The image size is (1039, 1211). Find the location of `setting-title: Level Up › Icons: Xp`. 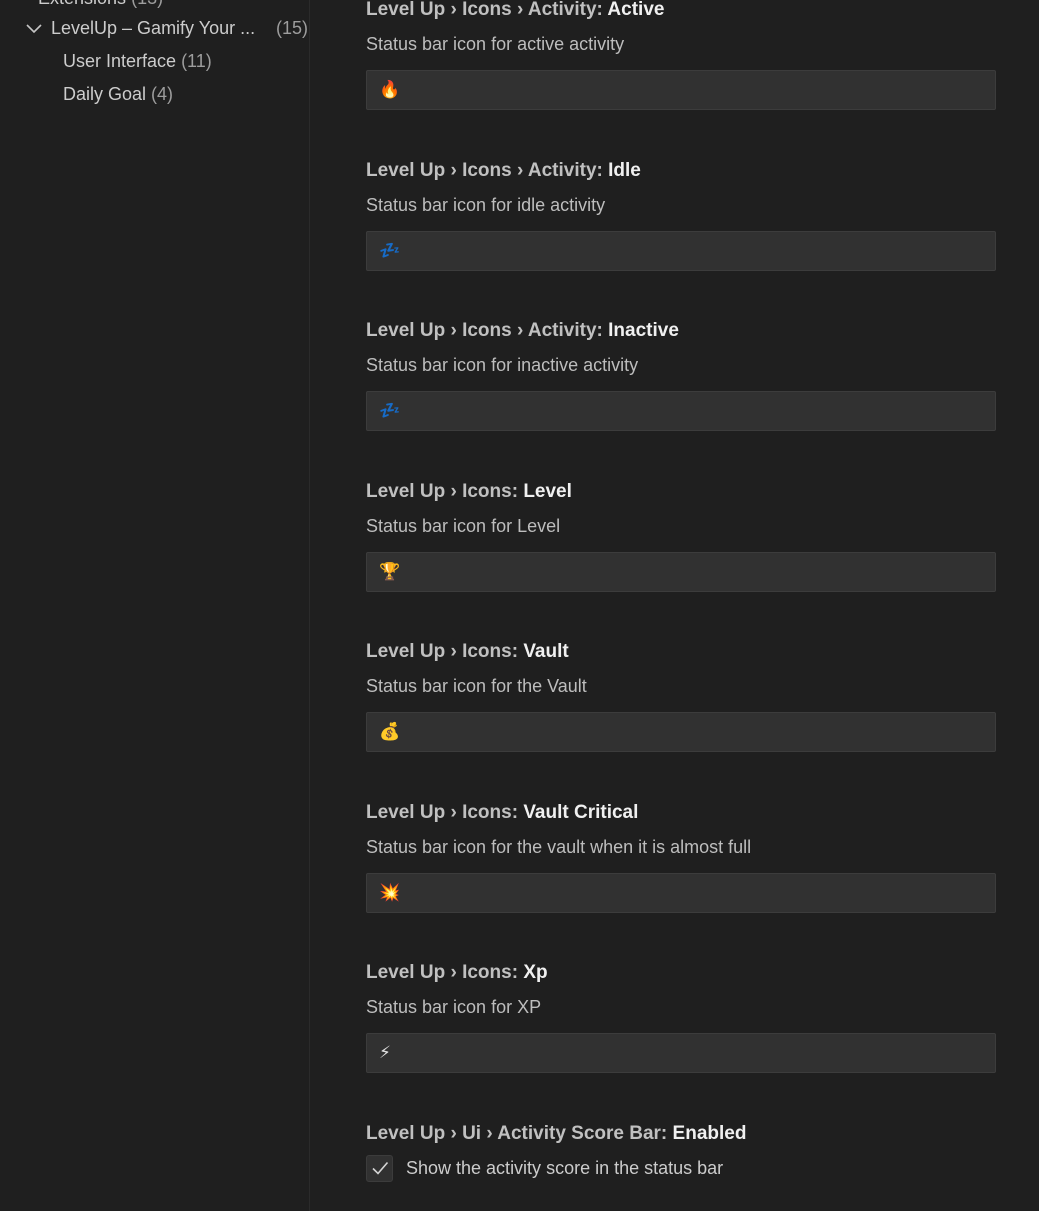

setting-title: Level Up › Icons: Xp is located at coordinates (681, 973).